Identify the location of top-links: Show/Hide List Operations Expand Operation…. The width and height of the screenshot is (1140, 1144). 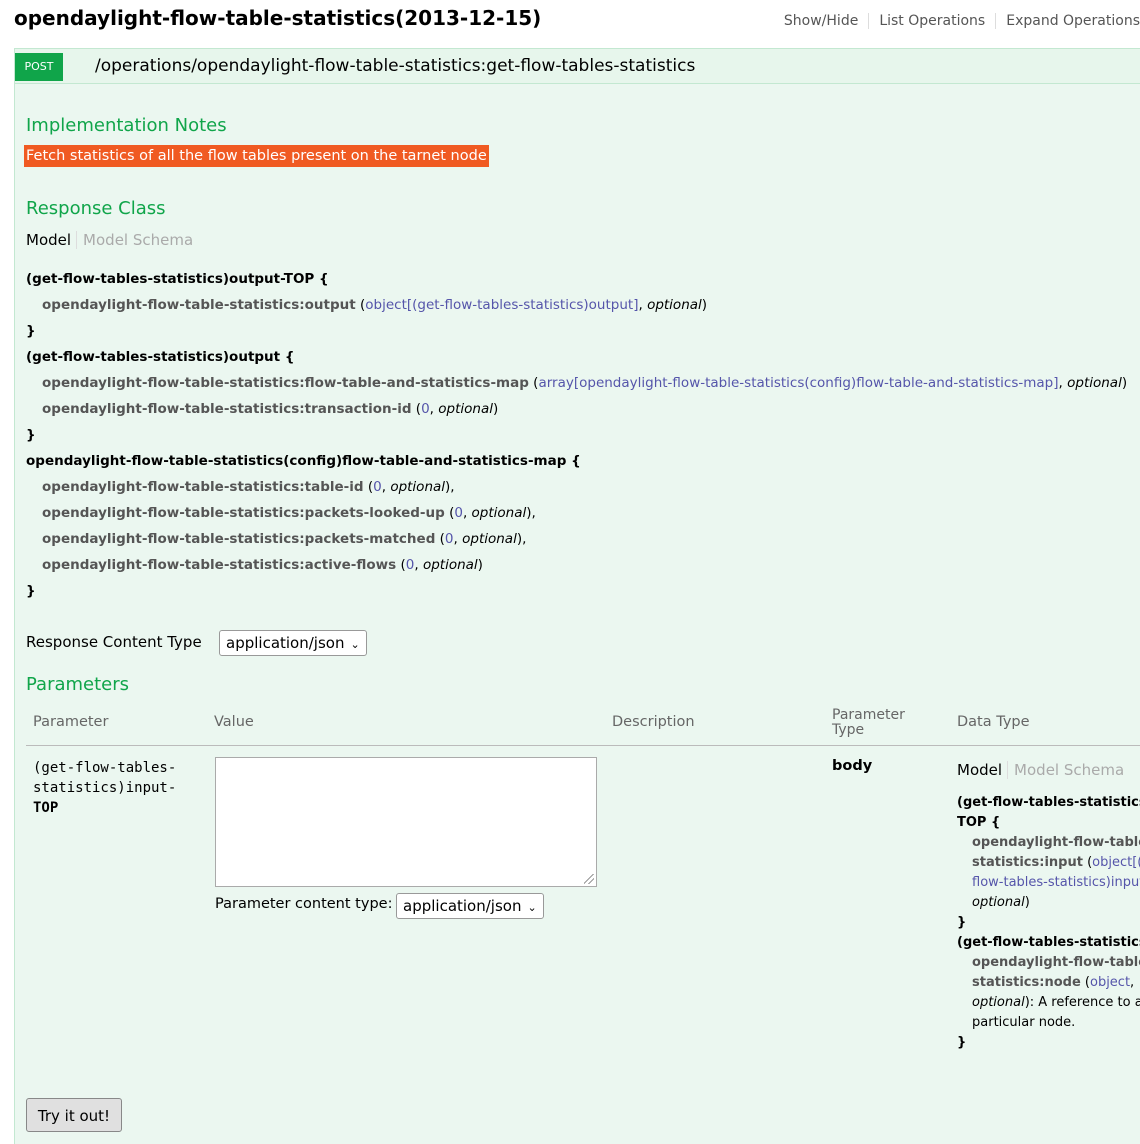
(956, 21).